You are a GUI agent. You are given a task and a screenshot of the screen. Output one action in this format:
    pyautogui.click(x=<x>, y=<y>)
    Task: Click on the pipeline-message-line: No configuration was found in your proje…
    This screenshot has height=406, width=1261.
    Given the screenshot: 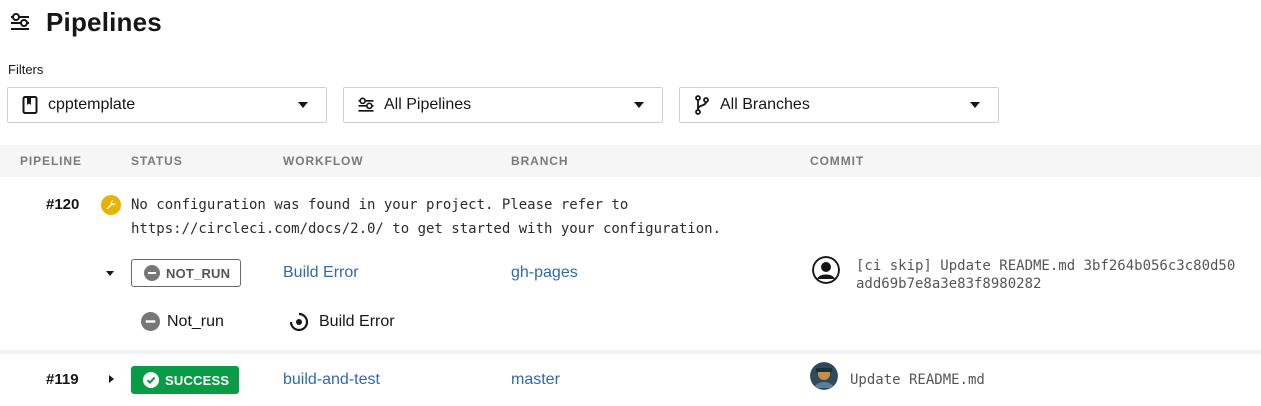 What is the action you would take?
    pyautogui.click(x=380, y=205)
    